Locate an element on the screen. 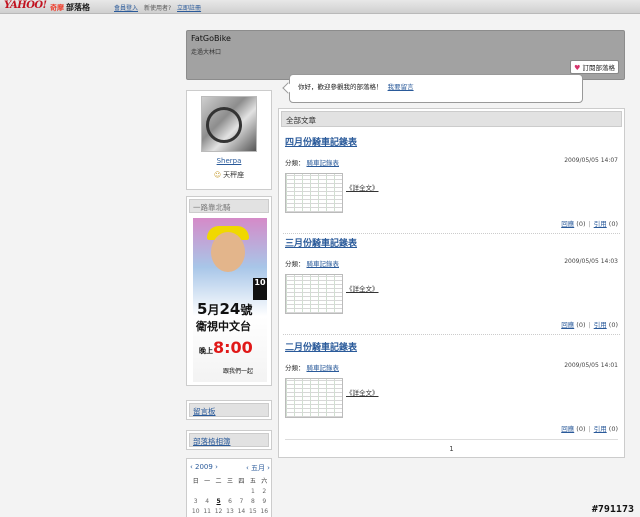 The height and width of the screenshot is (517, 640). calendar-dow: 二 is located at coordinates (218, 481).